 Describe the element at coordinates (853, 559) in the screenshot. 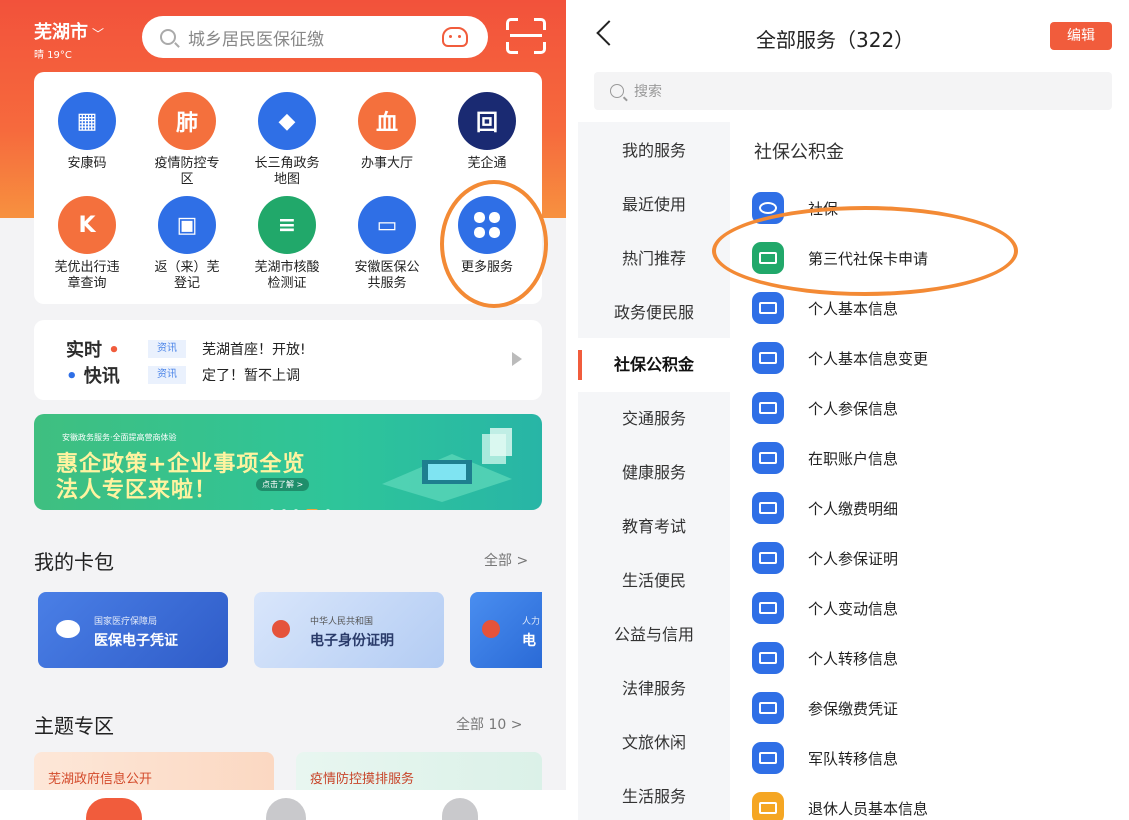

I see `service-item-label: 个人参保证明` at that location.